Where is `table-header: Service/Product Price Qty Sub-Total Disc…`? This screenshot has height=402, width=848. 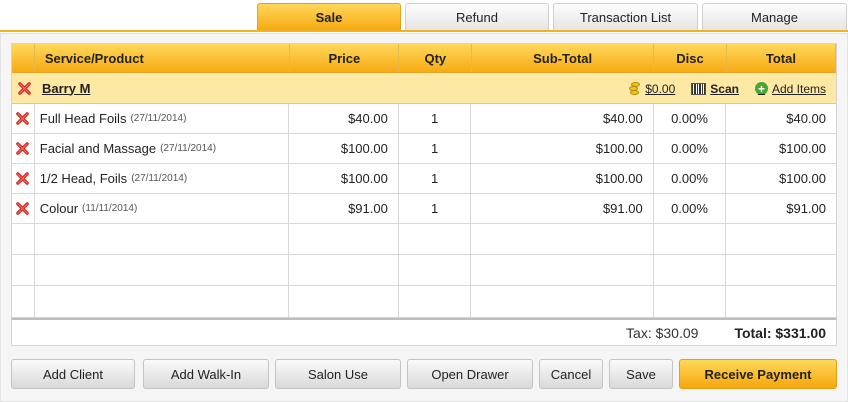 table-header: Service/Product Price Qty Sub-Total Disc… is located at coordinates (424, 58).